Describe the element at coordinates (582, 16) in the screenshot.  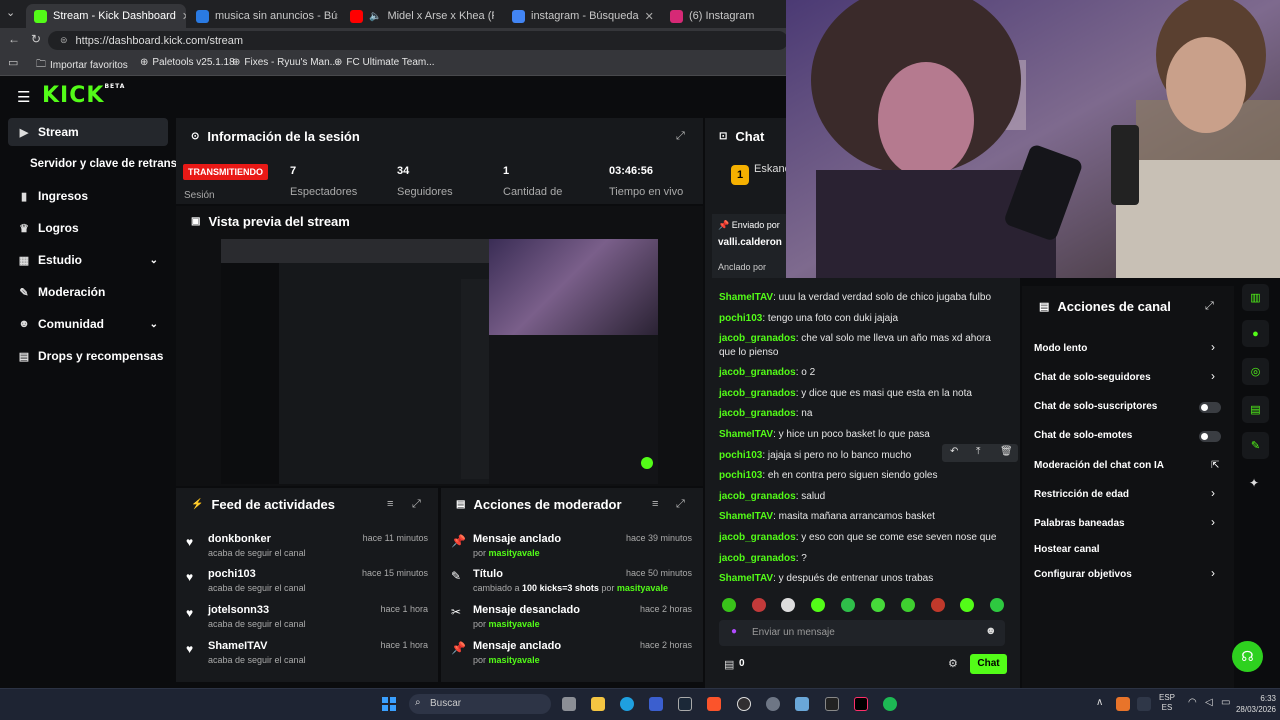
I see `tab-instagram-search: instagram - Búsqueda ✕` at that location.